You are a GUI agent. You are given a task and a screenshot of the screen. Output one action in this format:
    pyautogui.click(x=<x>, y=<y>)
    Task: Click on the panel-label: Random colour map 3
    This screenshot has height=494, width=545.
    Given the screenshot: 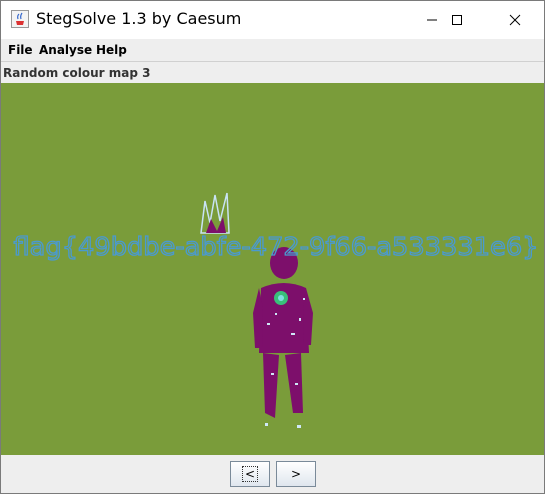 What is the action you would take?
    pyautogui.click(x=77, y=73)
    